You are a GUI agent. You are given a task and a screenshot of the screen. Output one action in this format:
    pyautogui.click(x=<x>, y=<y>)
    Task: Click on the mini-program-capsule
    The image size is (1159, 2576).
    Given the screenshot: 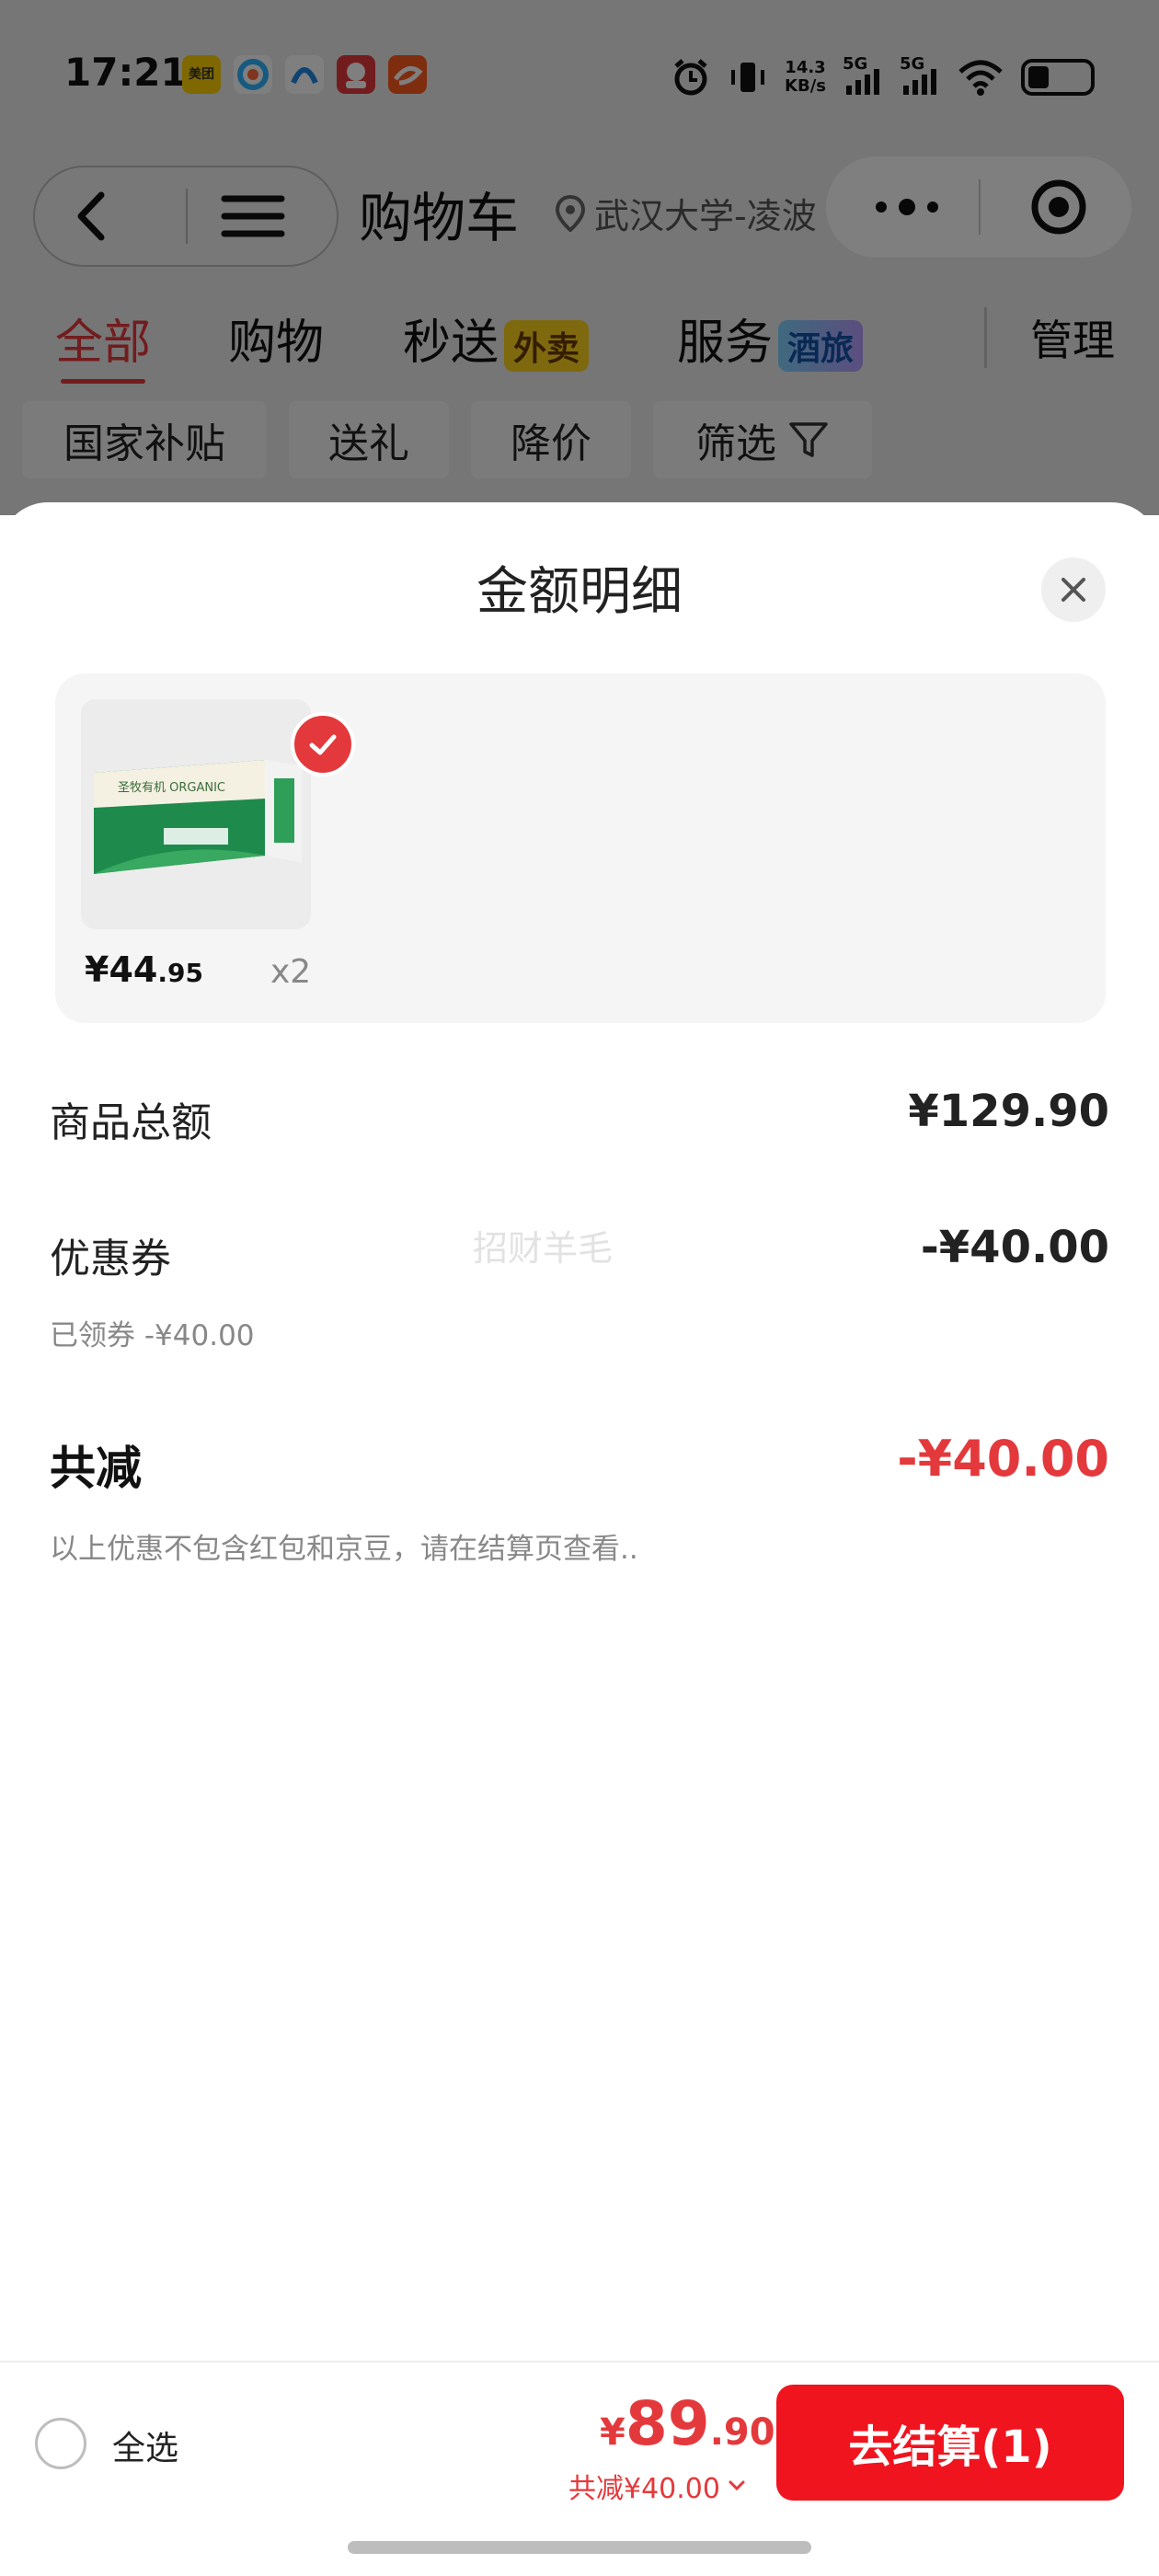 What is the action you would take?
    pyautogui.click(x=978, y=207)
    